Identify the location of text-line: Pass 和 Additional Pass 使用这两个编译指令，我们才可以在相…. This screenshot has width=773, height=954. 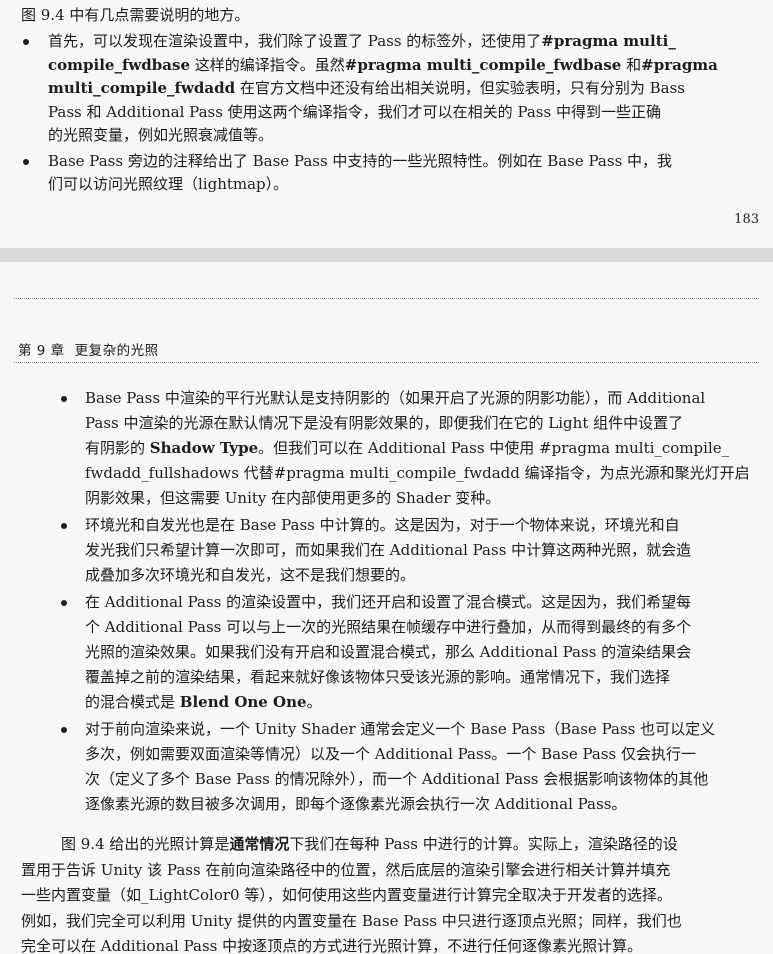
(394, 113).